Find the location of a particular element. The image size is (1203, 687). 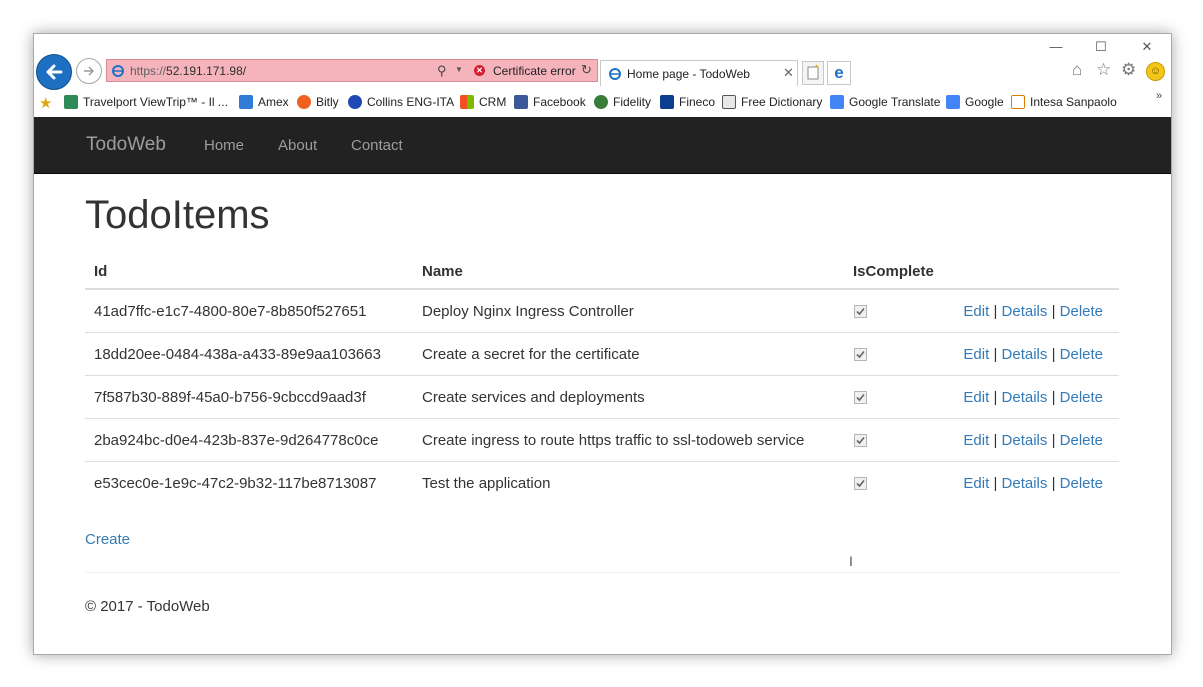

forward-button is located at coordinates (89, 71).